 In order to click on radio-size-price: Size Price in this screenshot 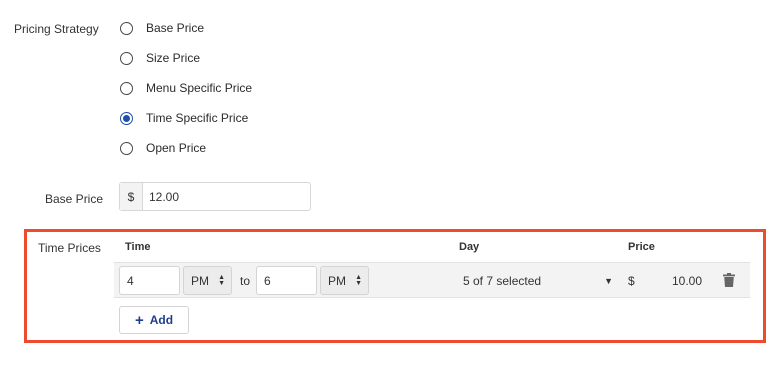, I will do `click(160, 58)`.